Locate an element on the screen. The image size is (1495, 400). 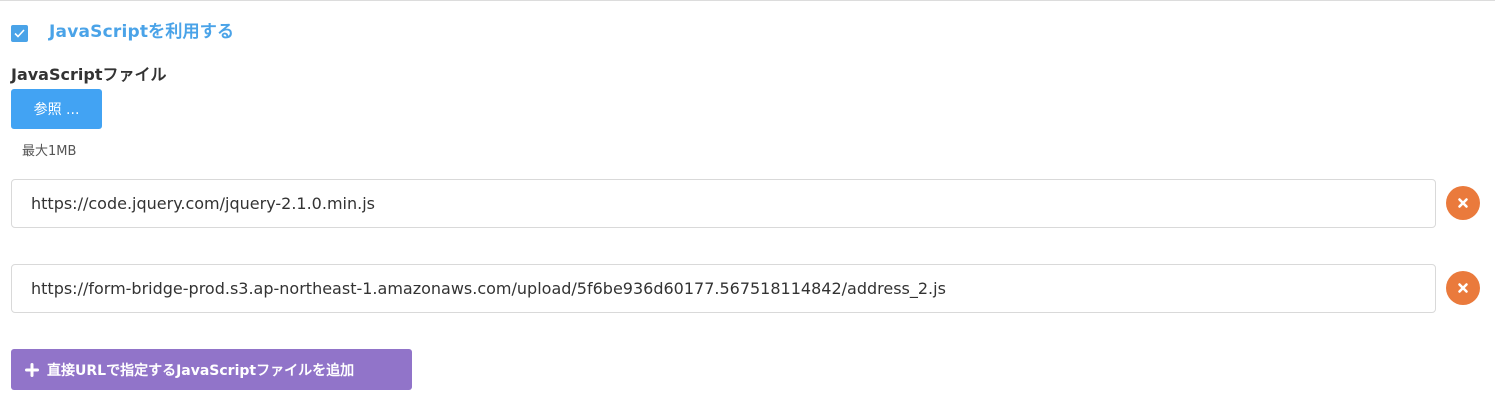
js-enable-row: JavaScriptを利用する is located at coordinates (122, 29).